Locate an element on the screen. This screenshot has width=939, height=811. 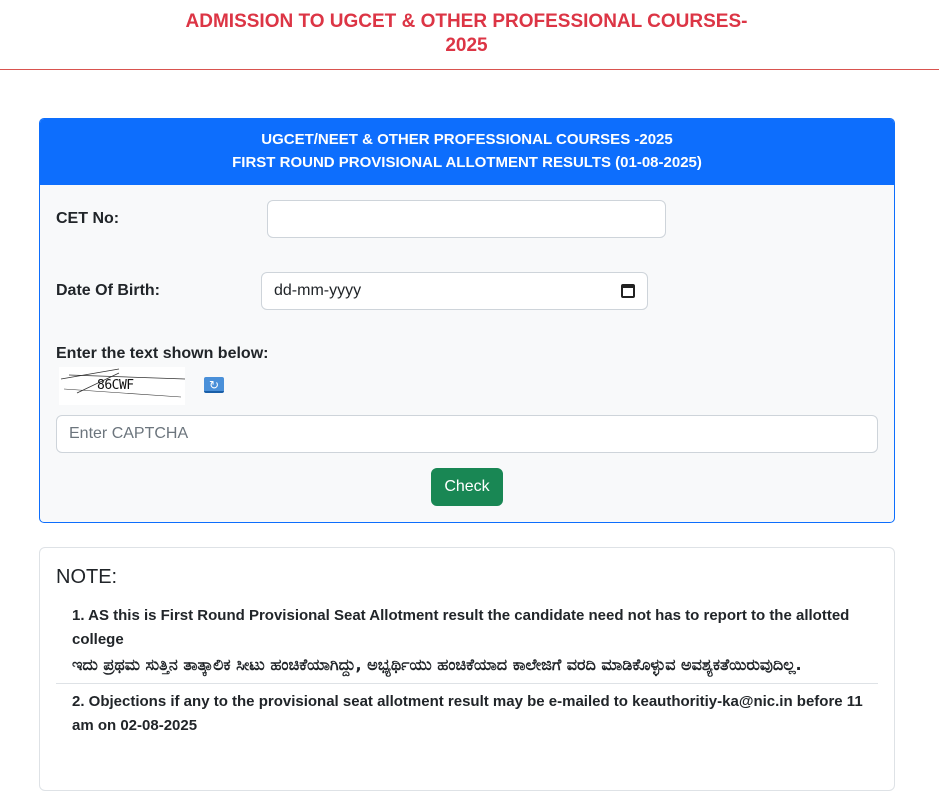
captcha-text: 86CWF is located at coordinates (115, 385).